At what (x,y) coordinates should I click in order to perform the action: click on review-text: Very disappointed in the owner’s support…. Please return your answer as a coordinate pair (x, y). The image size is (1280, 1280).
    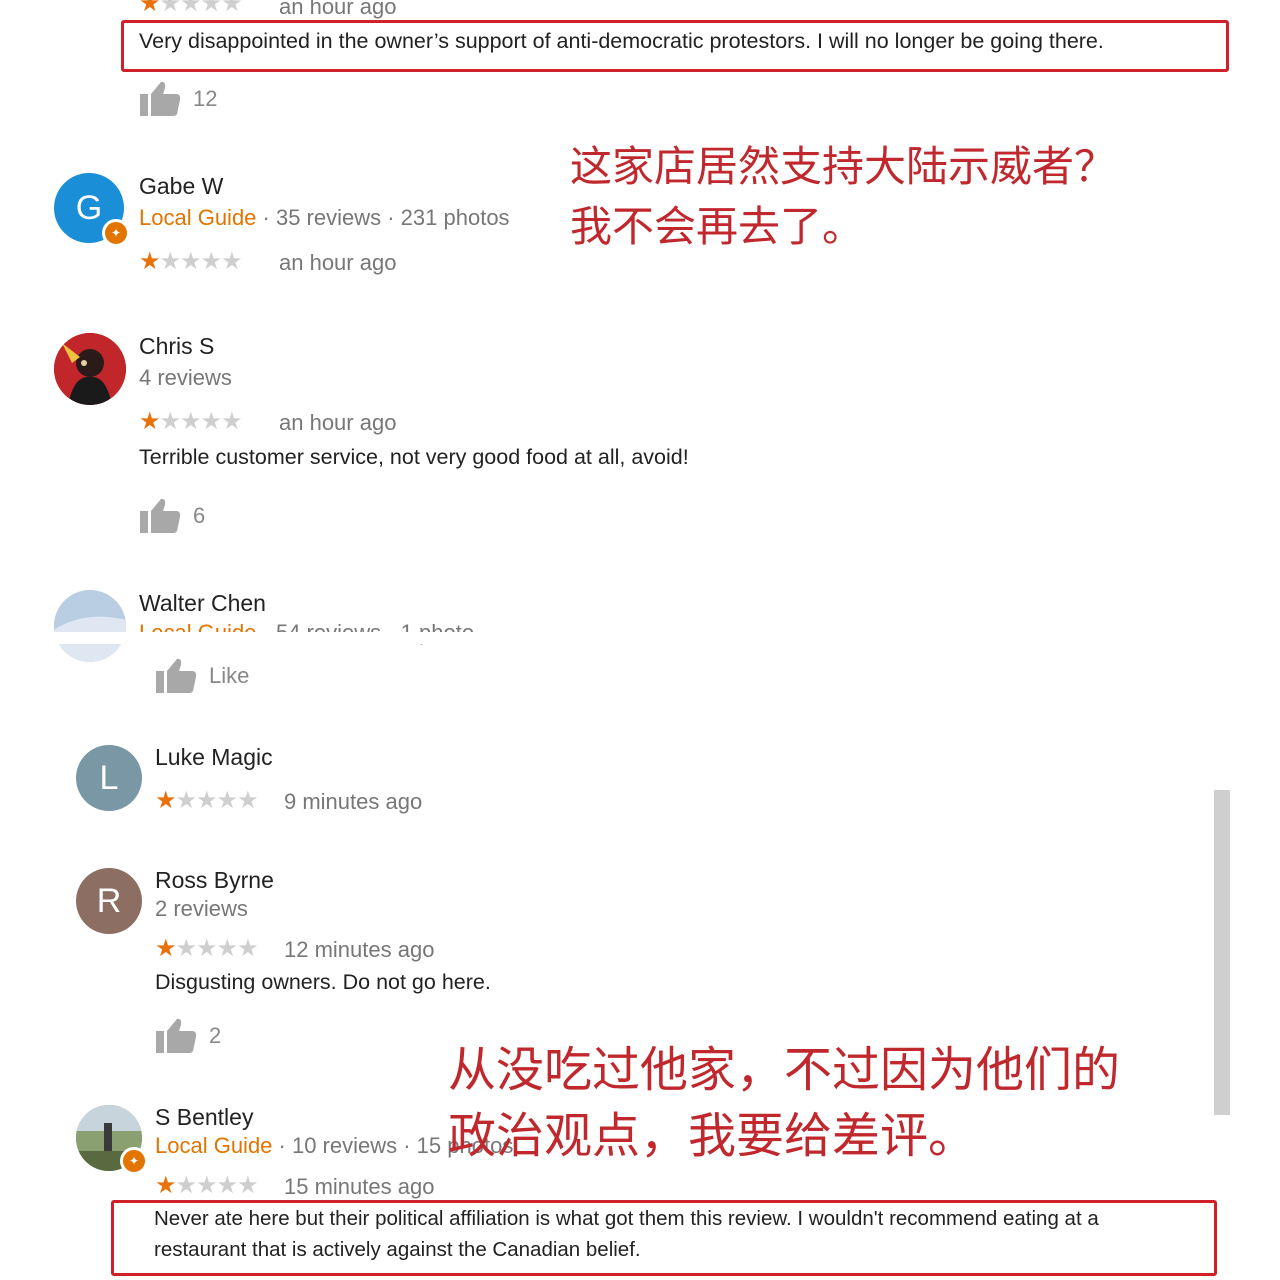
    Looking at the image, I should click on (621, 41).